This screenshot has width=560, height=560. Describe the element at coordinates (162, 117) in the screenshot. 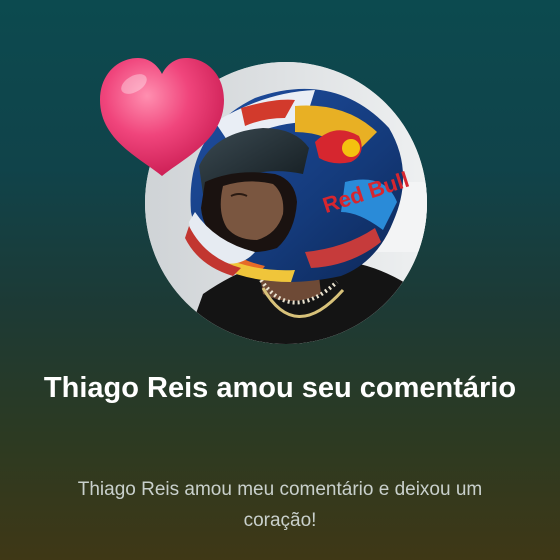

I see `heart-icon` at that location.